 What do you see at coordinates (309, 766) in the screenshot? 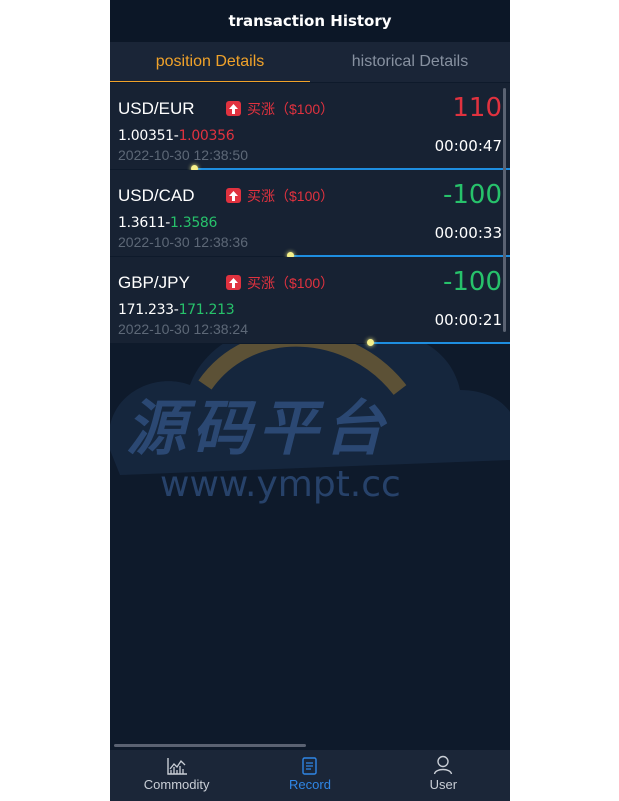
I see `document-icon` at bounding box center [309, 766].